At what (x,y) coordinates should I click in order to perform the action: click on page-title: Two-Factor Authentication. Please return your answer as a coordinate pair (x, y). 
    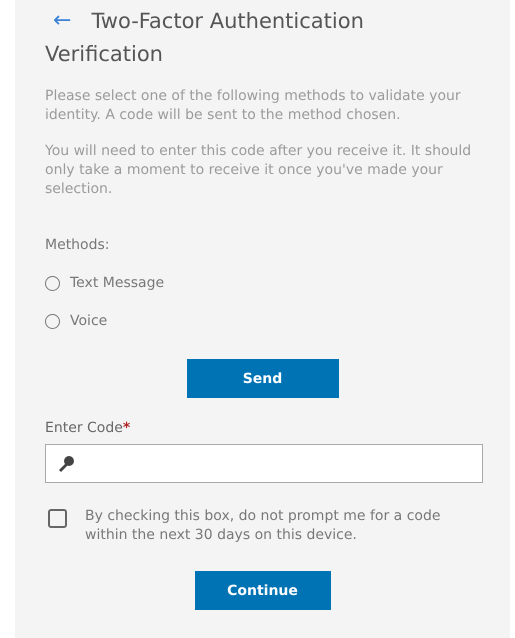
    Looking at the image, I should click on (227, 21).